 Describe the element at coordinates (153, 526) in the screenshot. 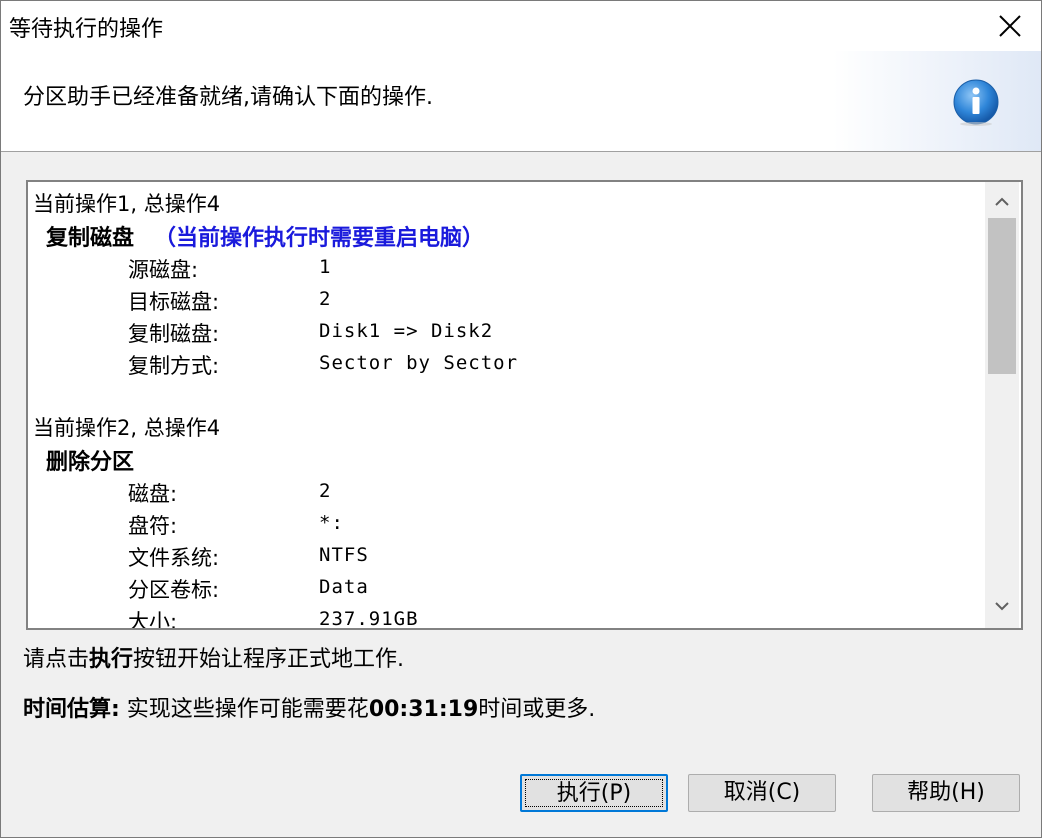

I see `row-label: 盘符:` at that location.